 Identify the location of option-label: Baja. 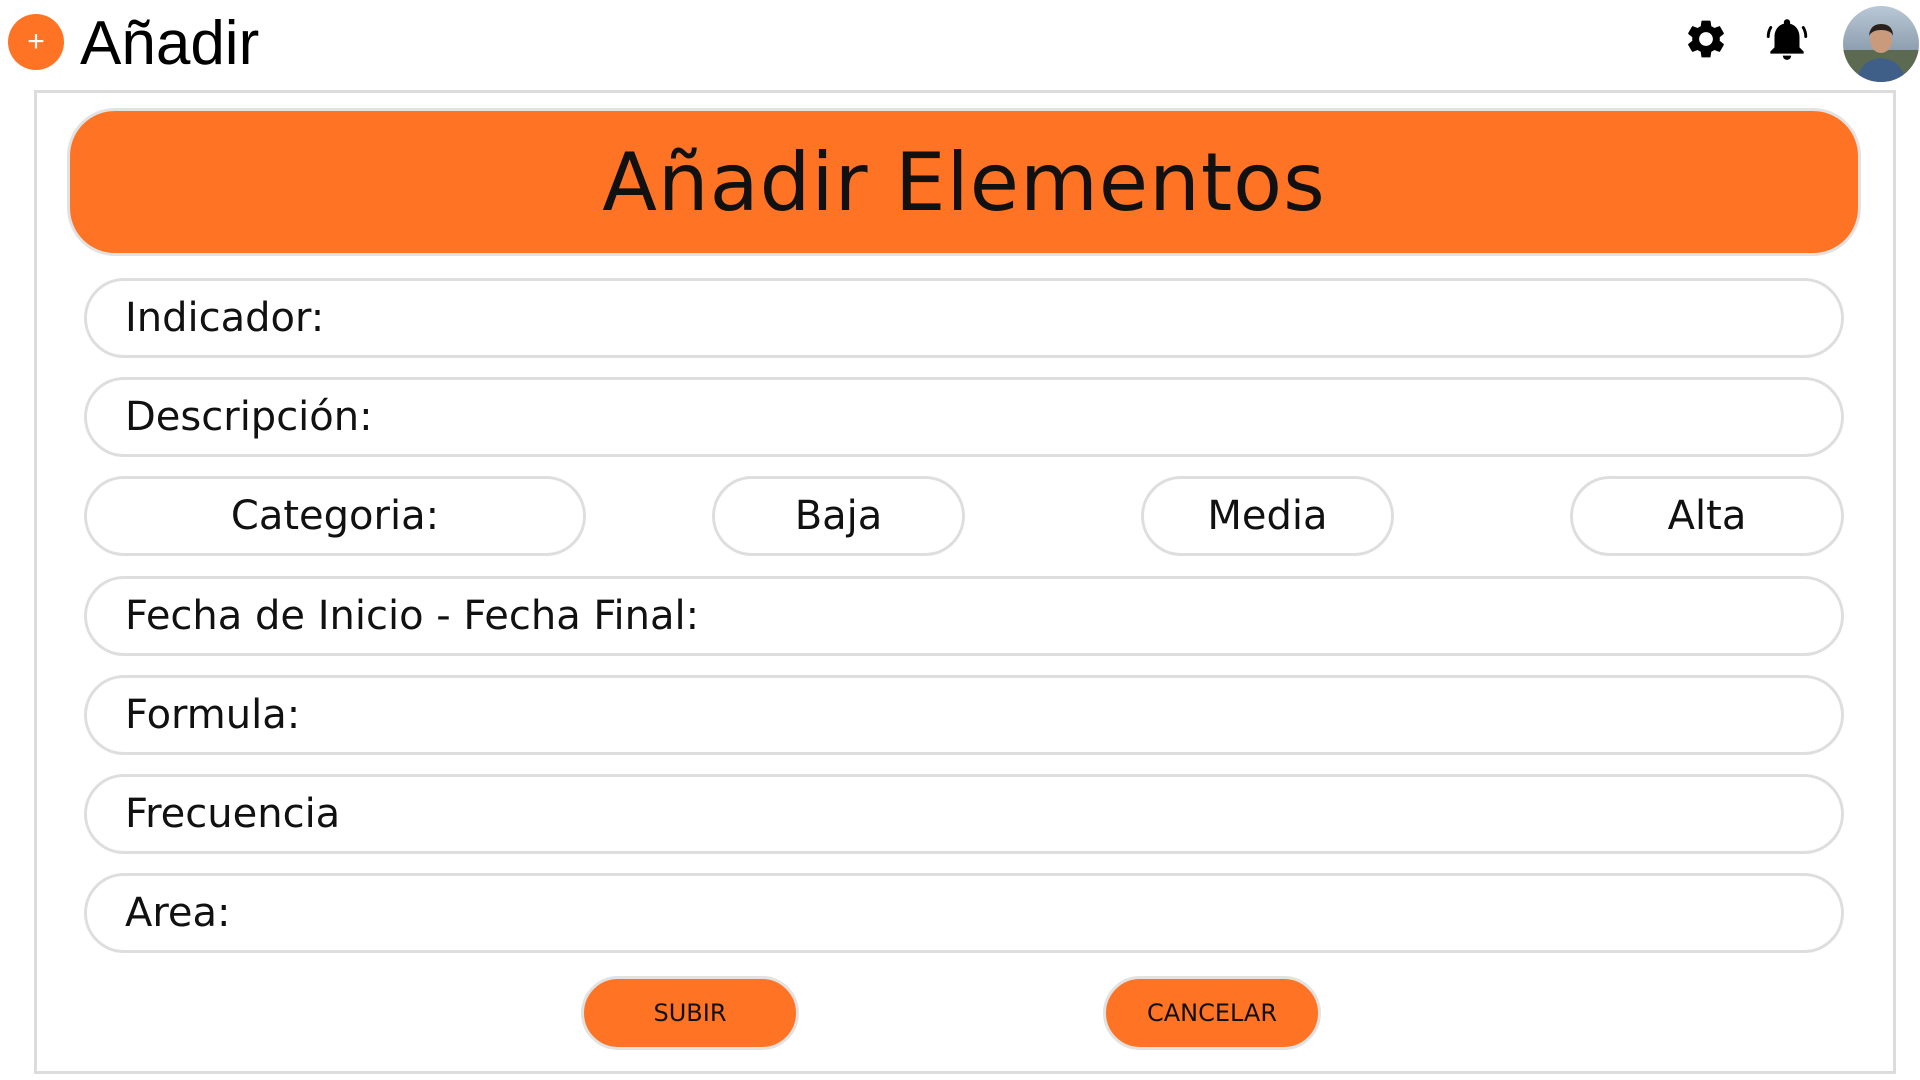
(838, 516).